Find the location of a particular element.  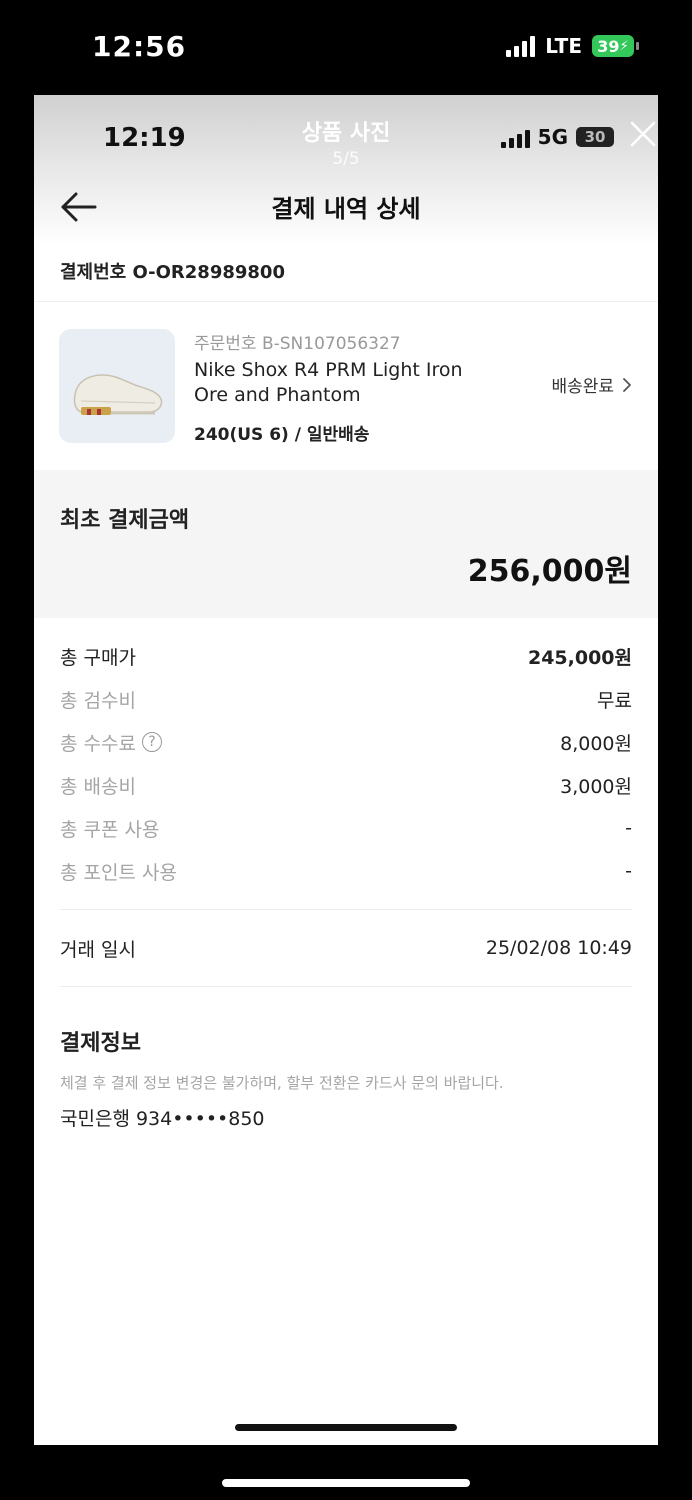

breakdown-value: 무료 is located at coordinates (614, 700).